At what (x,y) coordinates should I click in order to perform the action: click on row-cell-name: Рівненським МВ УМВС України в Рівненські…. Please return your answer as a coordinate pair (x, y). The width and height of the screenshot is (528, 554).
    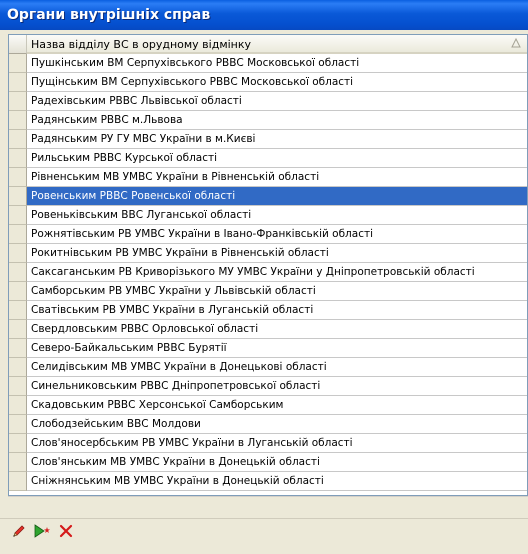
    Looking at the image, I should click on (277, 177).